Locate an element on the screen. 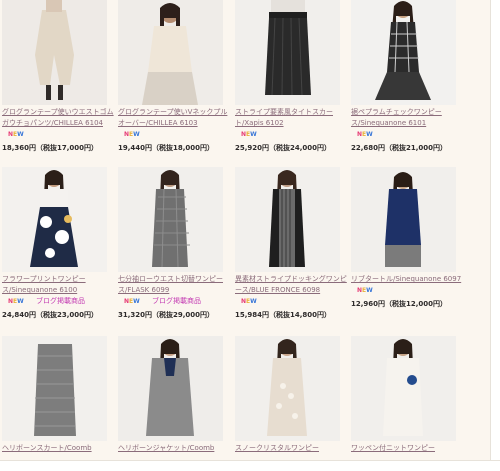 The height and width of the screenshot is (471, 500). product-name-link: ワッペン付ニットワンピー is located at coordinates (407, 448).